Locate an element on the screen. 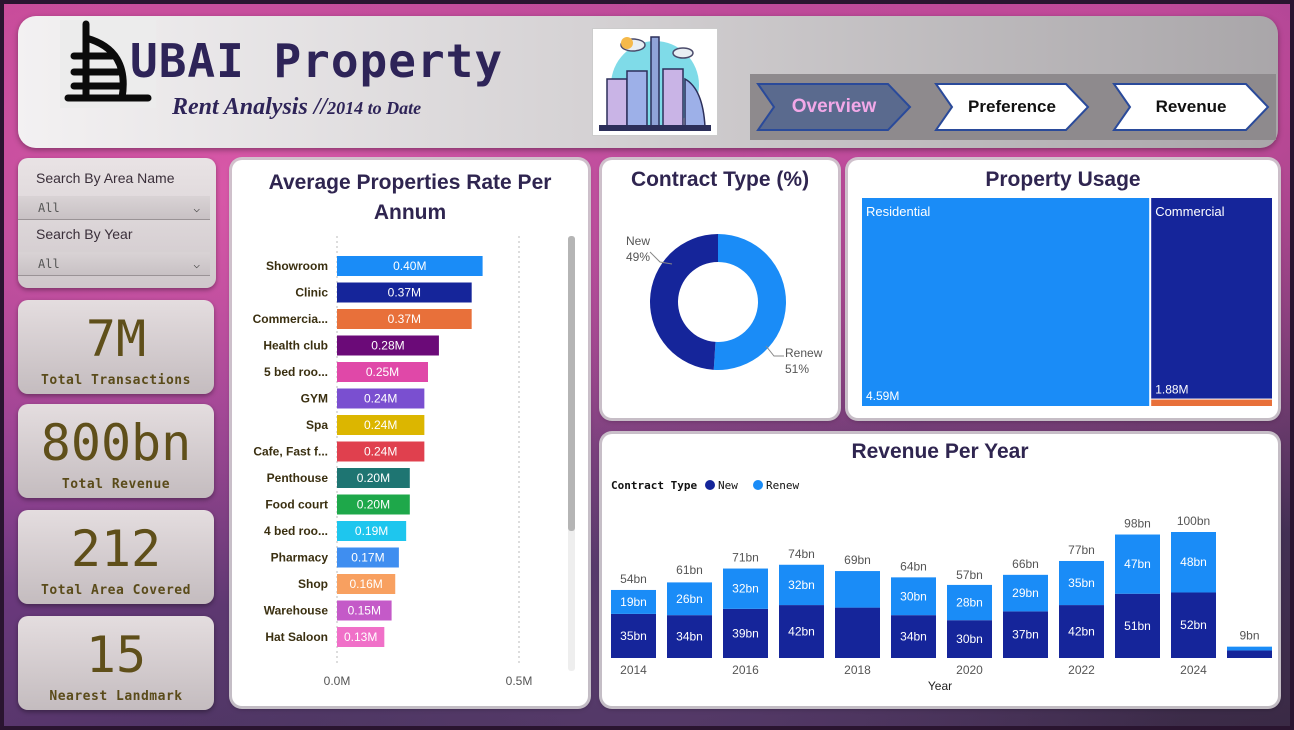 The image size is (1294, 730). donut-slice-renew is located at coordinates (750, 302).